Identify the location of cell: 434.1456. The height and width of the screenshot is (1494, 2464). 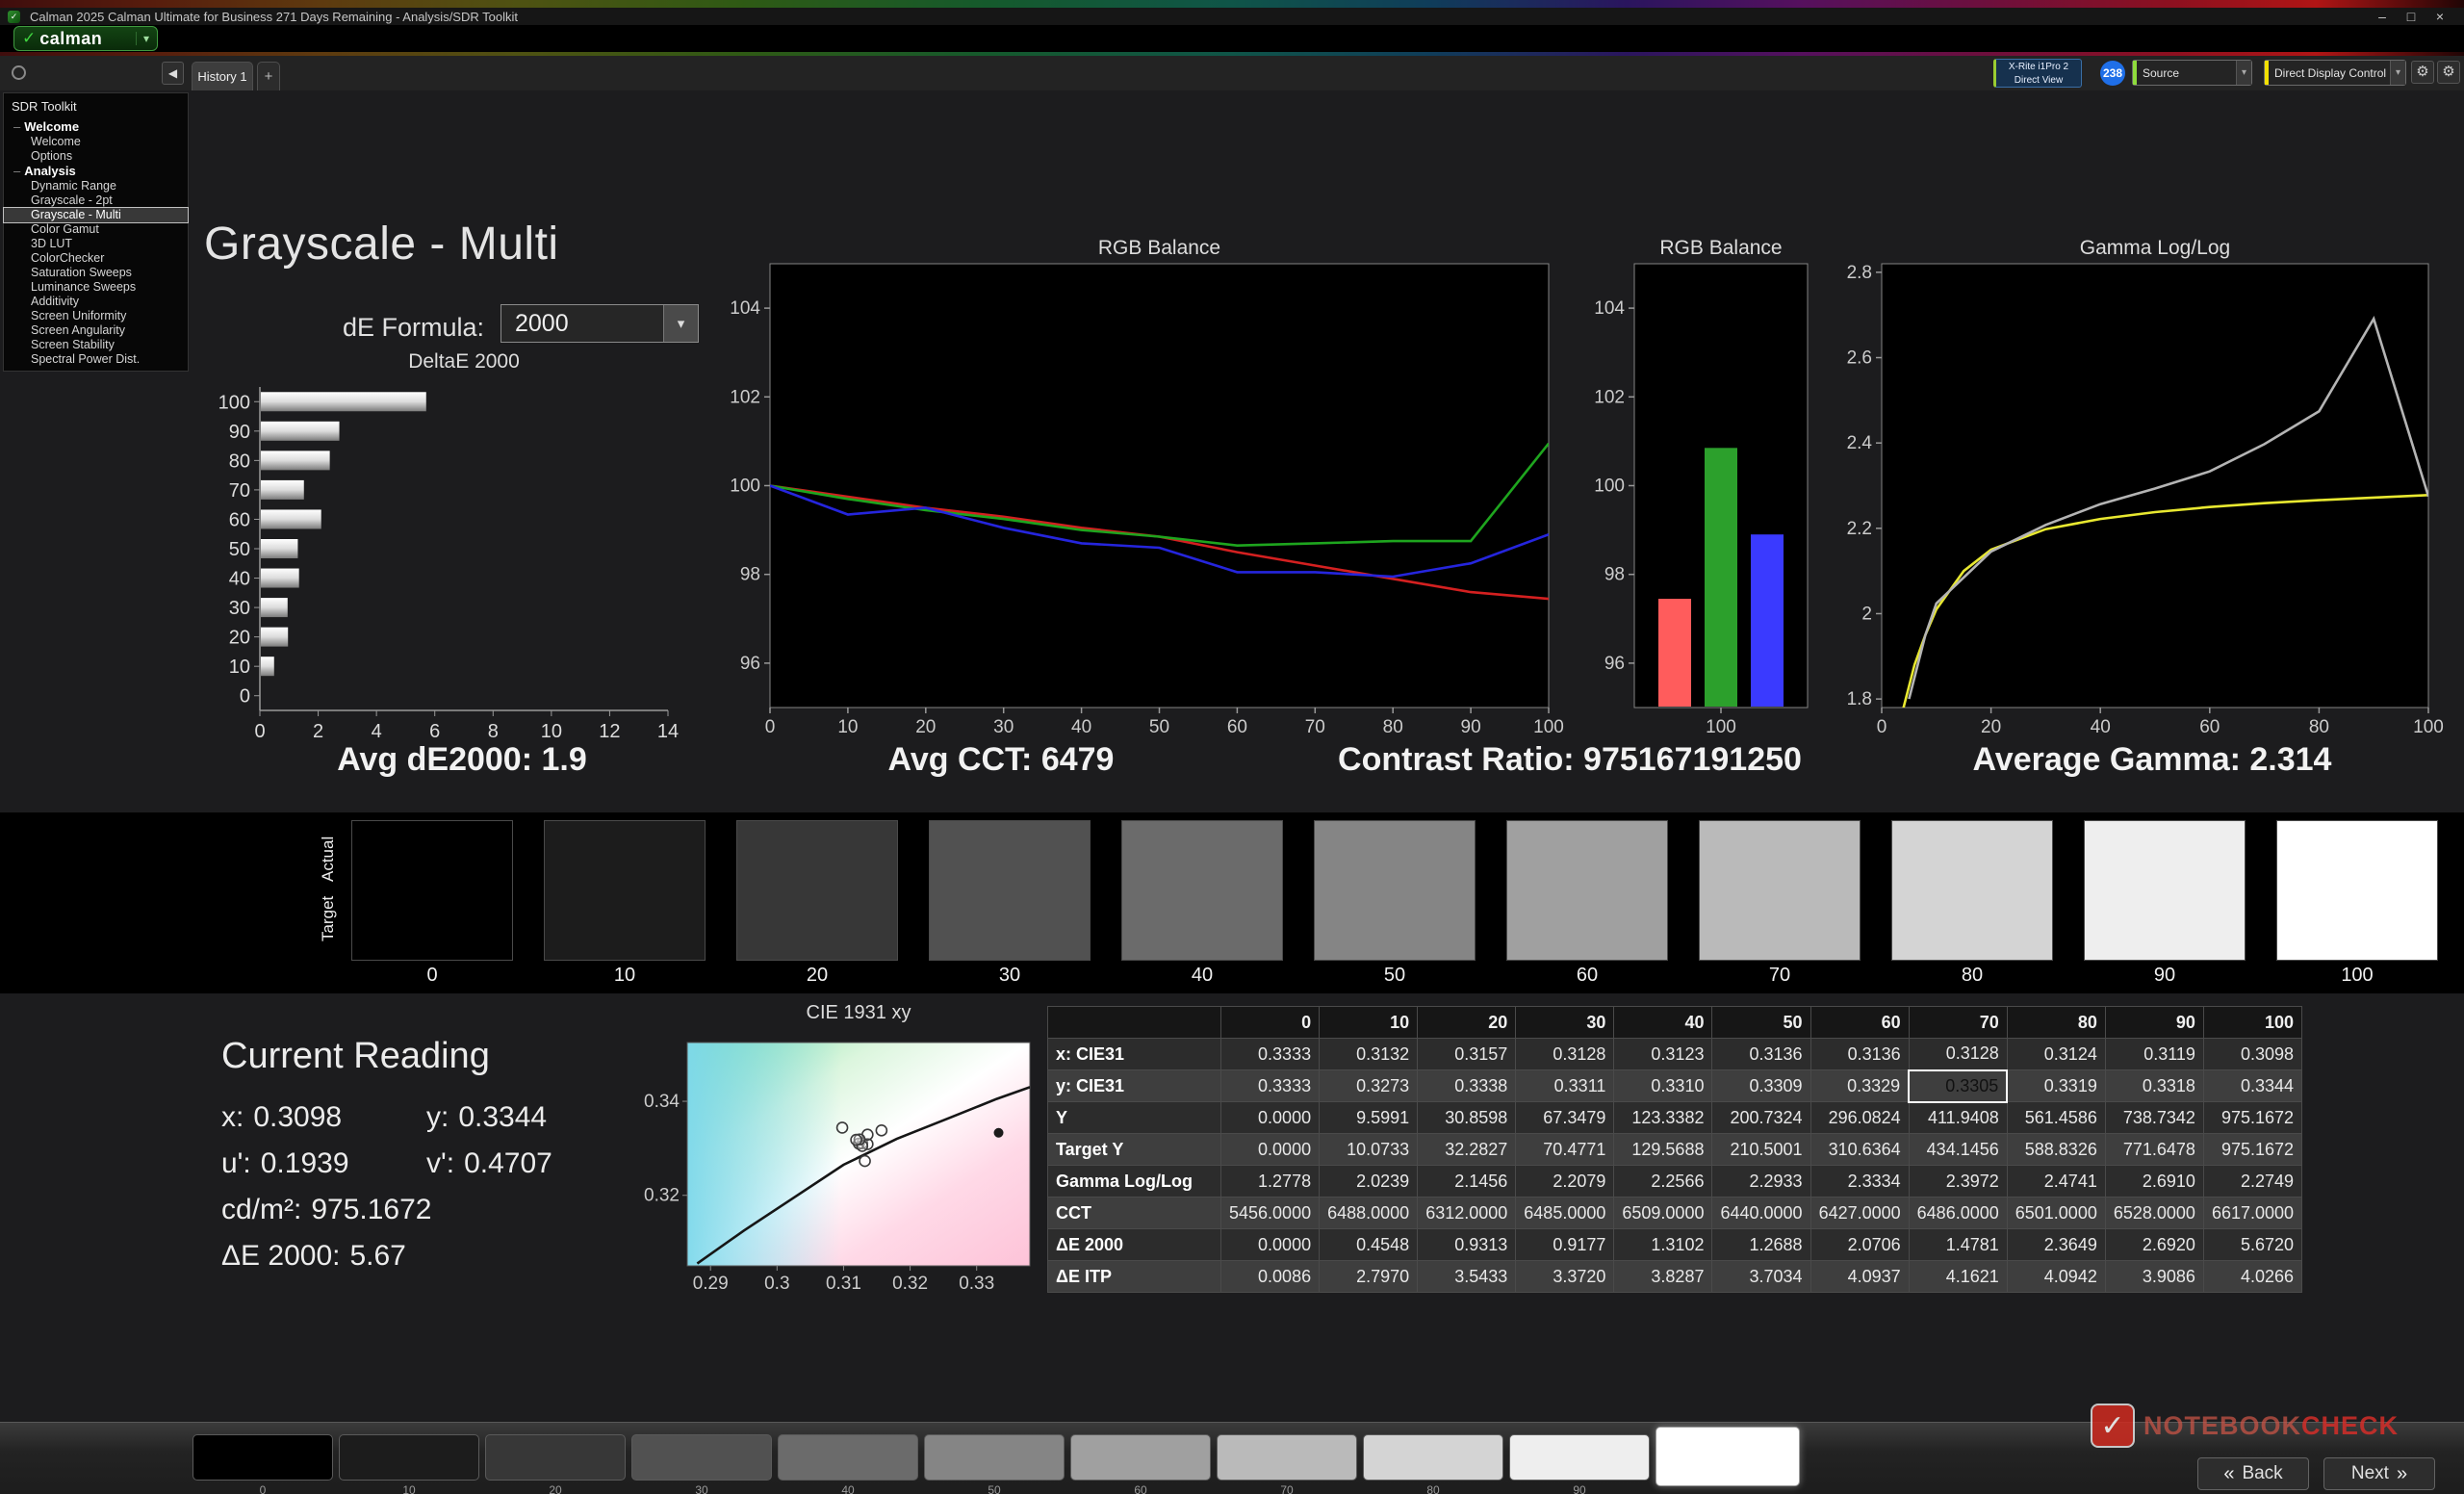
(1958, 1150).